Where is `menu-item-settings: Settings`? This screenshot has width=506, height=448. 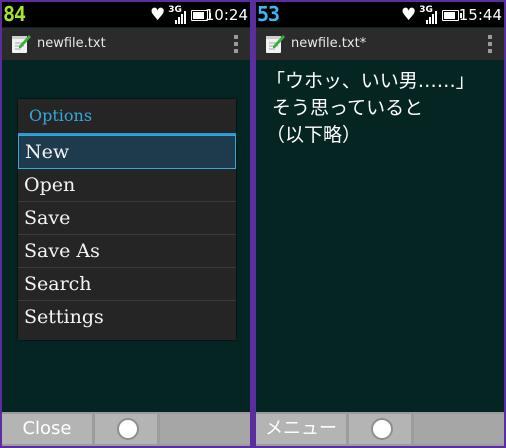
menu-item-settings: Settings is located at coordinates (127, 317).